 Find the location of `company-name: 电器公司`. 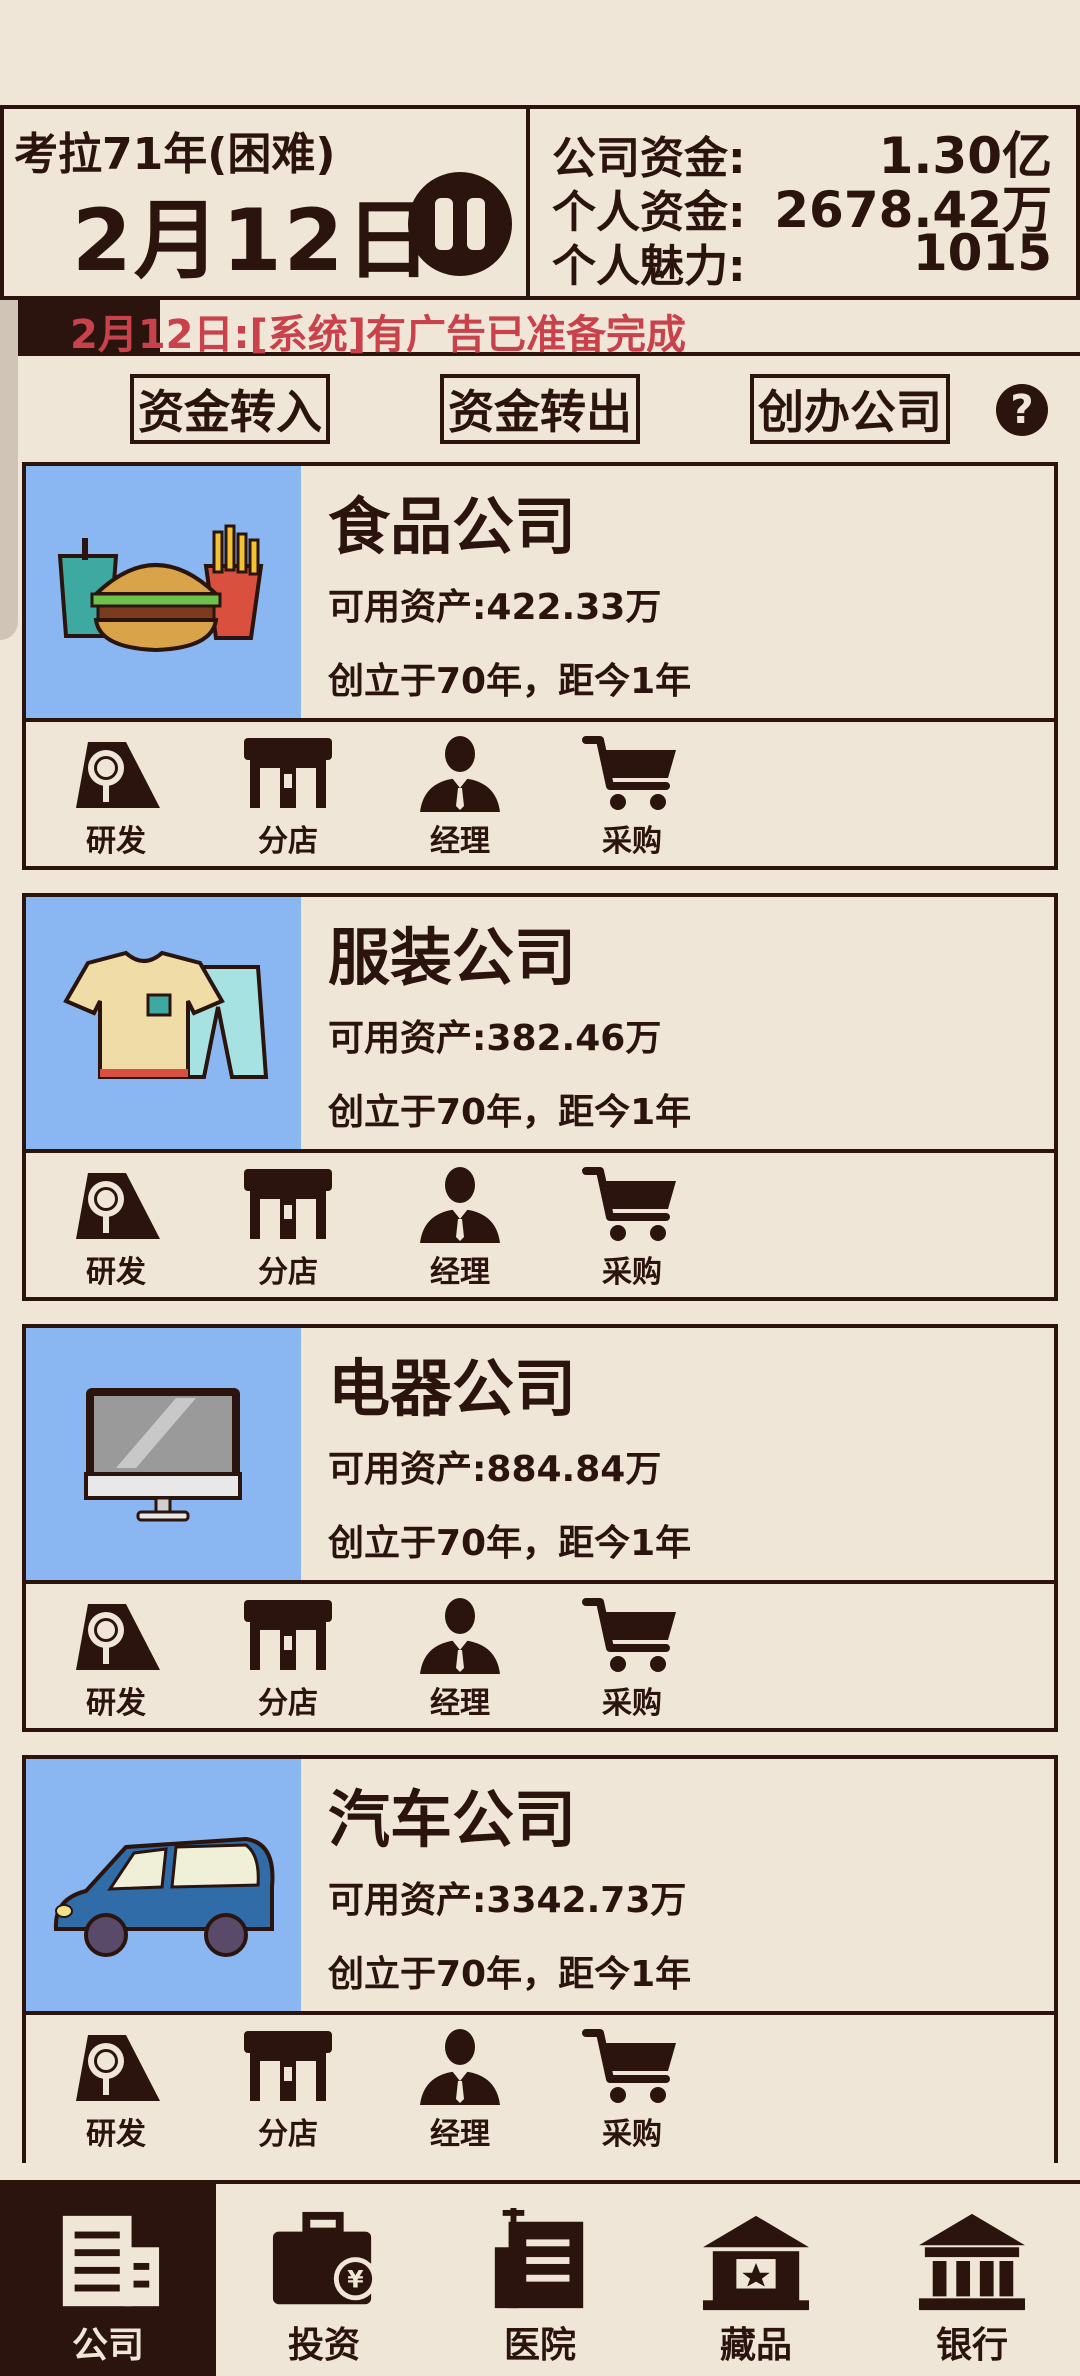

company-name: 电器公司 is located at coordinates (452, 1388).